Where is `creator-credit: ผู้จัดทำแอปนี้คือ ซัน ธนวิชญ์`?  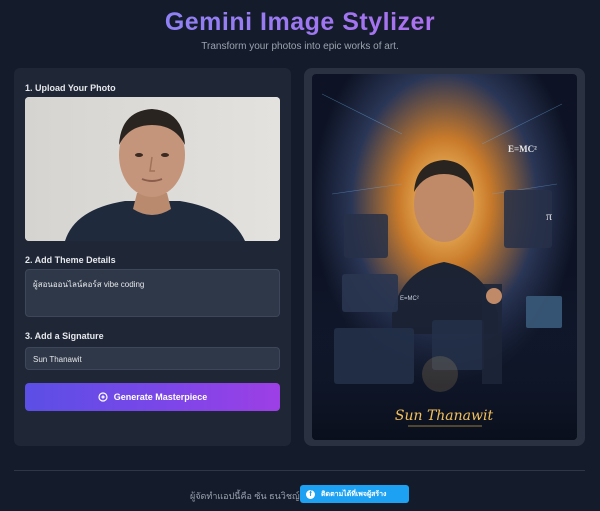
creator-credit: ผู้จัดทำแอปนี้คือ ซัน ธนวิชญ์ is located at coordinates (245, 496).